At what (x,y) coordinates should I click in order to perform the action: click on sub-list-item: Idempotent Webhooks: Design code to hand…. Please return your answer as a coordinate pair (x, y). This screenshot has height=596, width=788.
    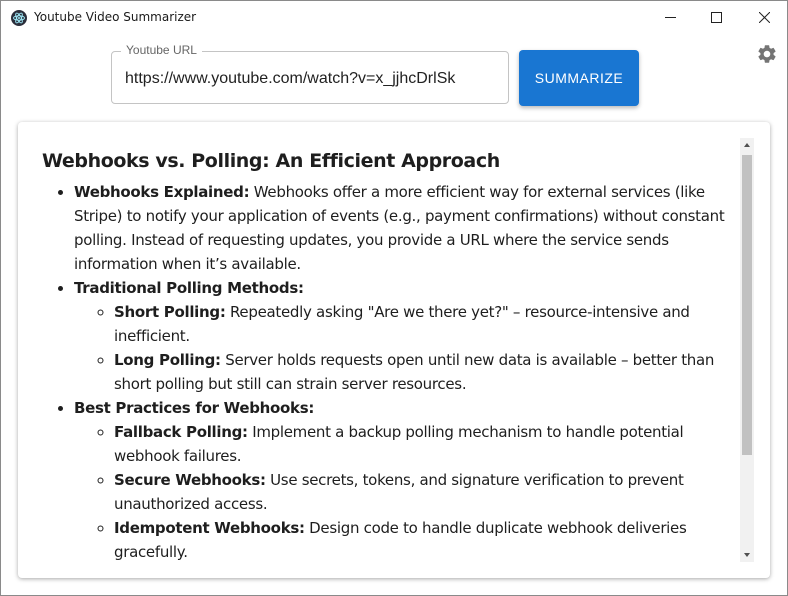
    Looking at the image, I should click on (426, 538).